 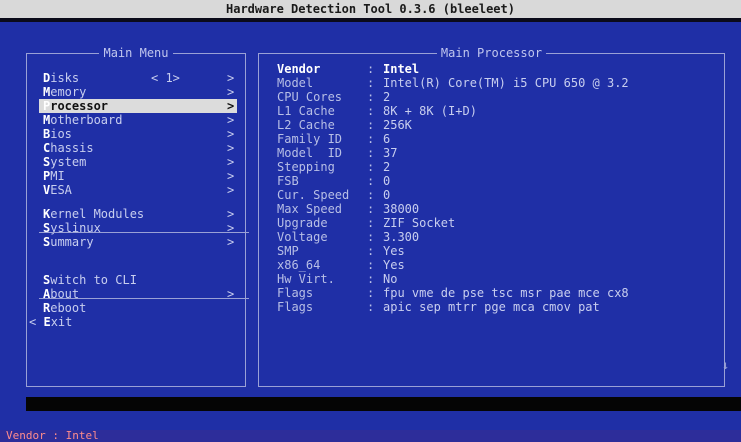 I want to click on menu-label-rest: witch to CLI, so click(x=93, y=280).